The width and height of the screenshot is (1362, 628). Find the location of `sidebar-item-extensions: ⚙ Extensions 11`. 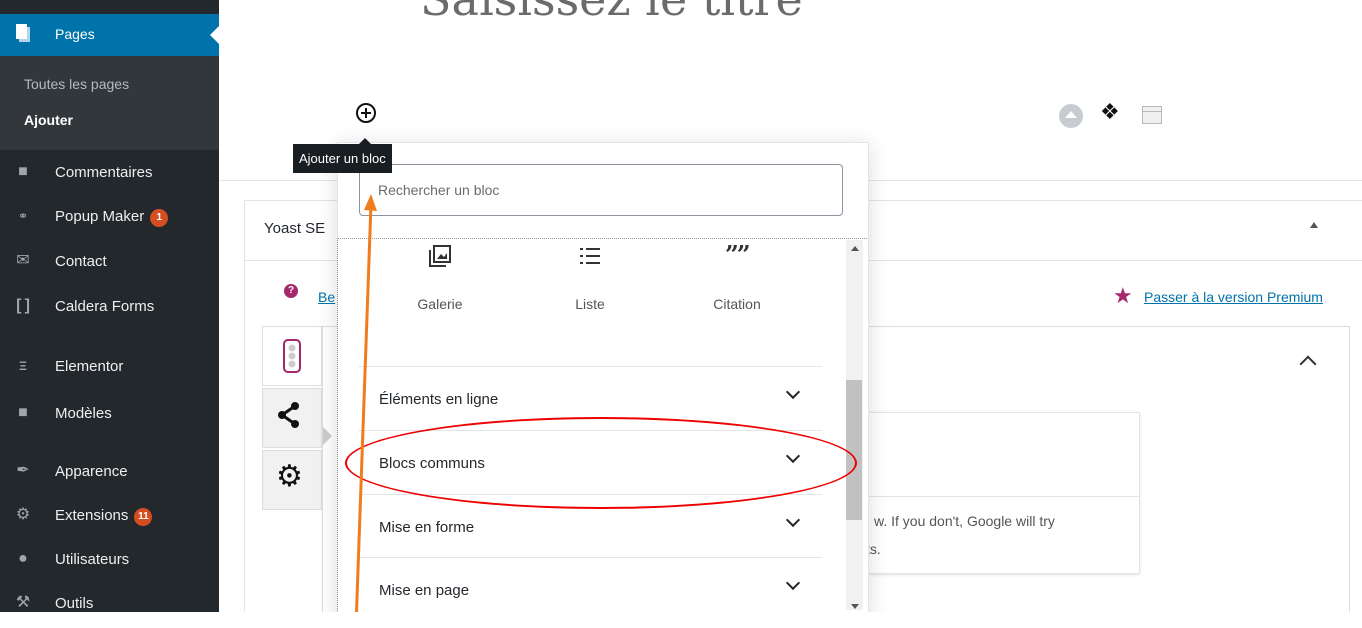

sidebar-item-extensions: ⚙ Extensions 11 is located at coordinates (109, 516).